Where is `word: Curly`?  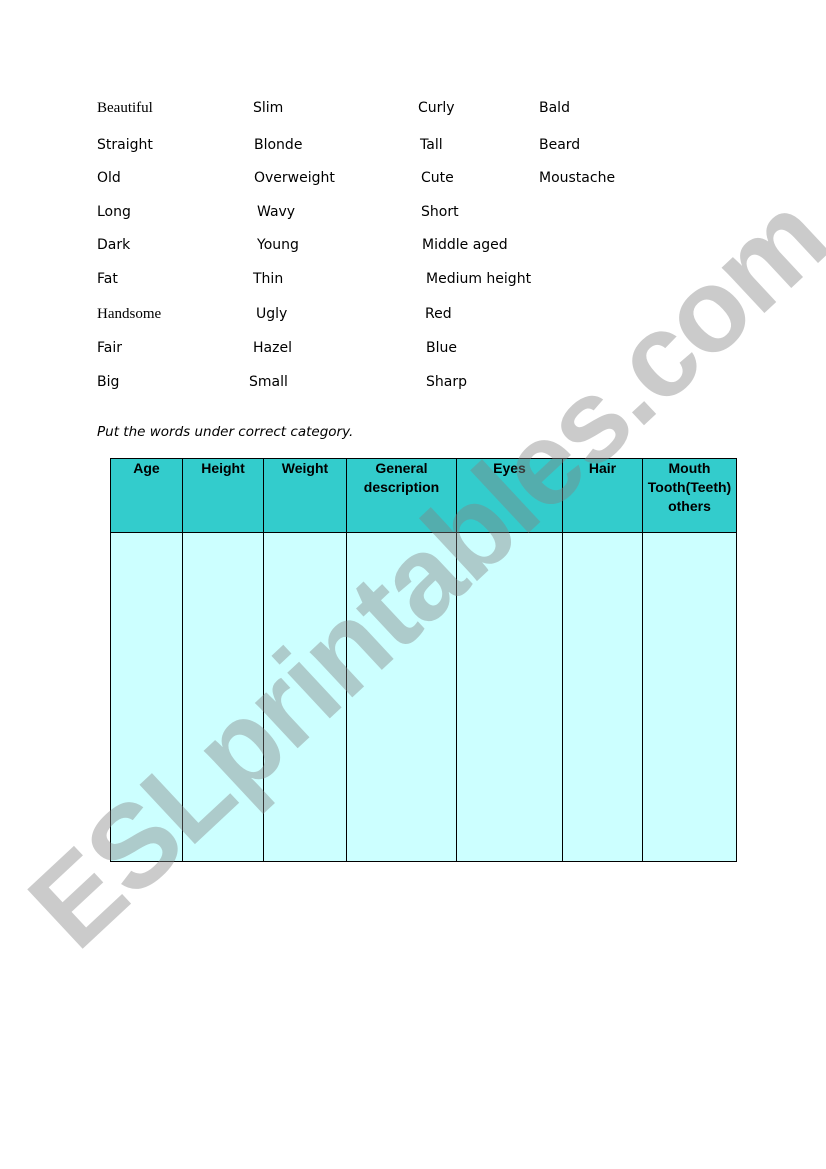
word: Curly is located at coordinates (436, 108).